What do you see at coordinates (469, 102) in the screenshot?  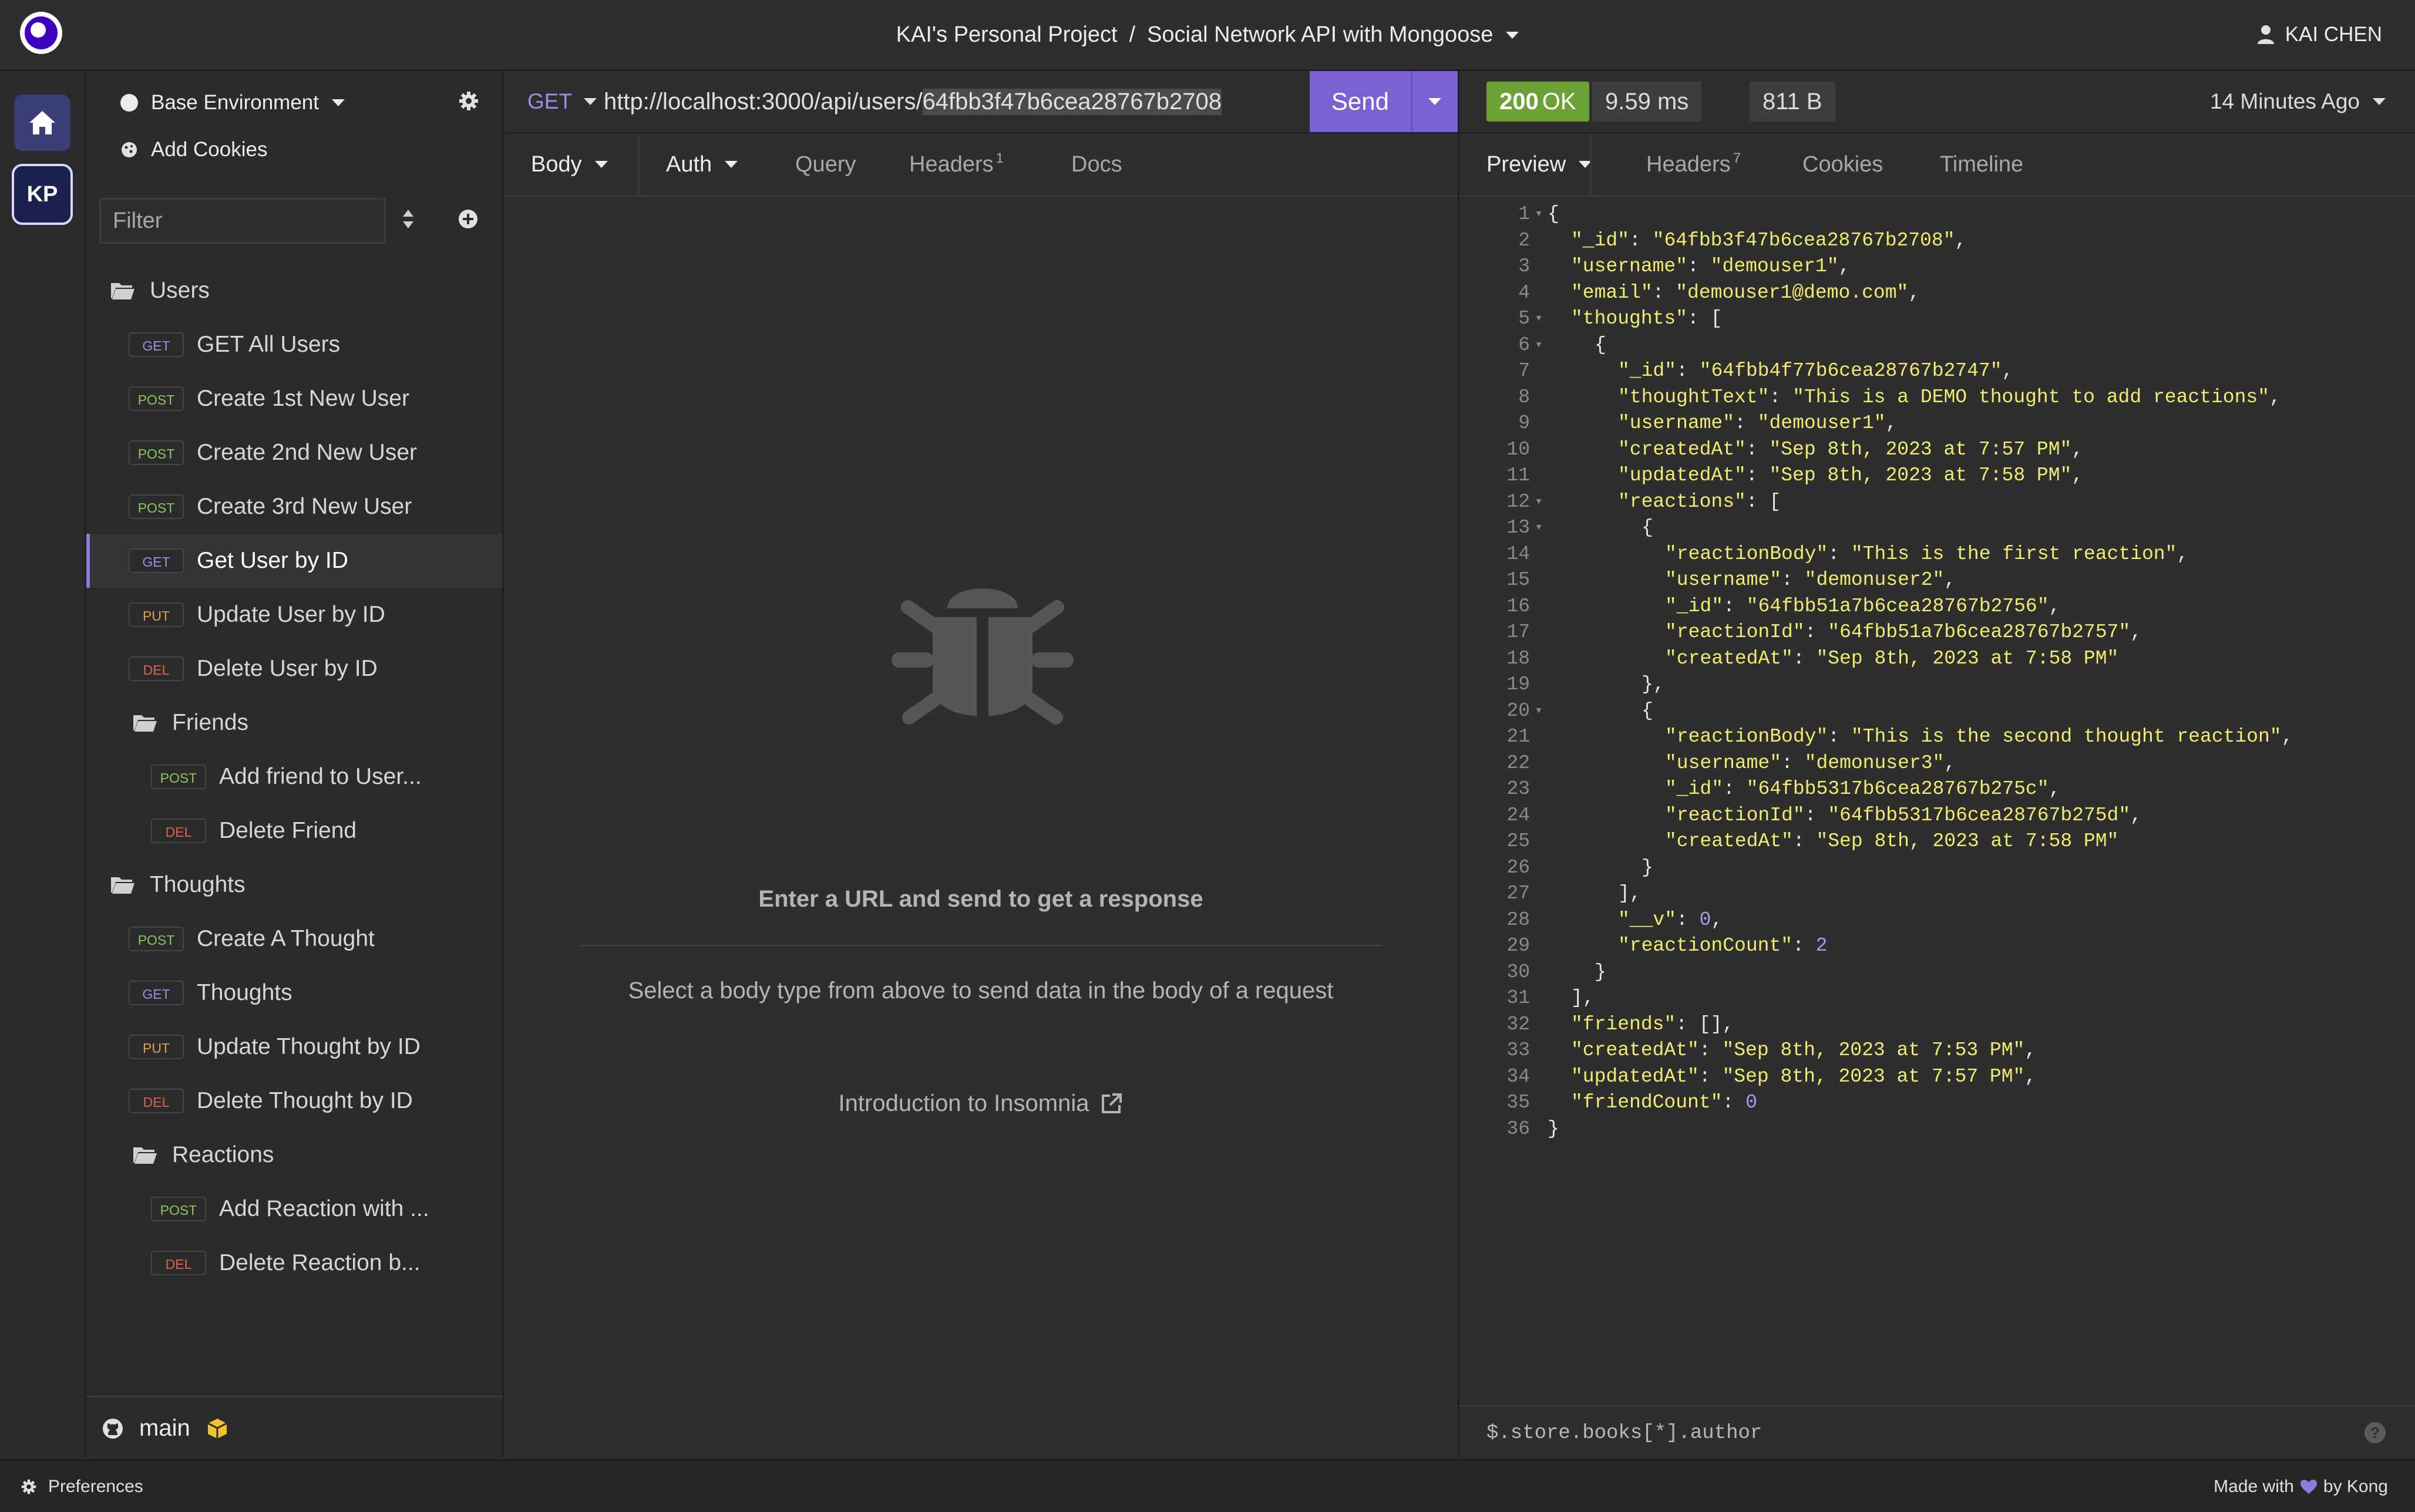 I see `environment-settings-button` at bounding box center [469, 102].